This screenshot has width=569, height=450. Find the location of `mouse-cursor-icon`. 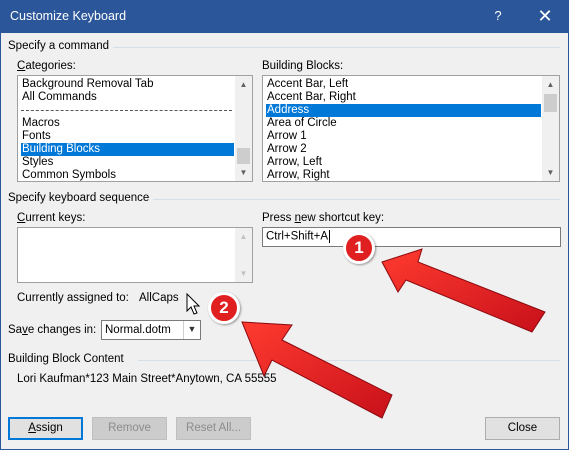

mouse-cursor-icon is located at coordinates (193, 303).